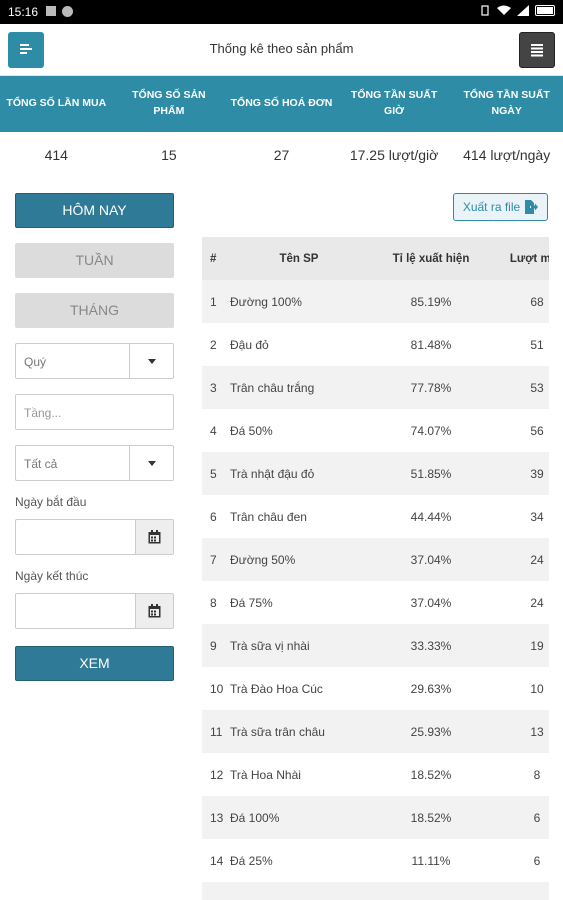  Describe the element at coordinates (529, 258) in the screenshot. I see `col-header-purchases: Lượt mua` at that location.